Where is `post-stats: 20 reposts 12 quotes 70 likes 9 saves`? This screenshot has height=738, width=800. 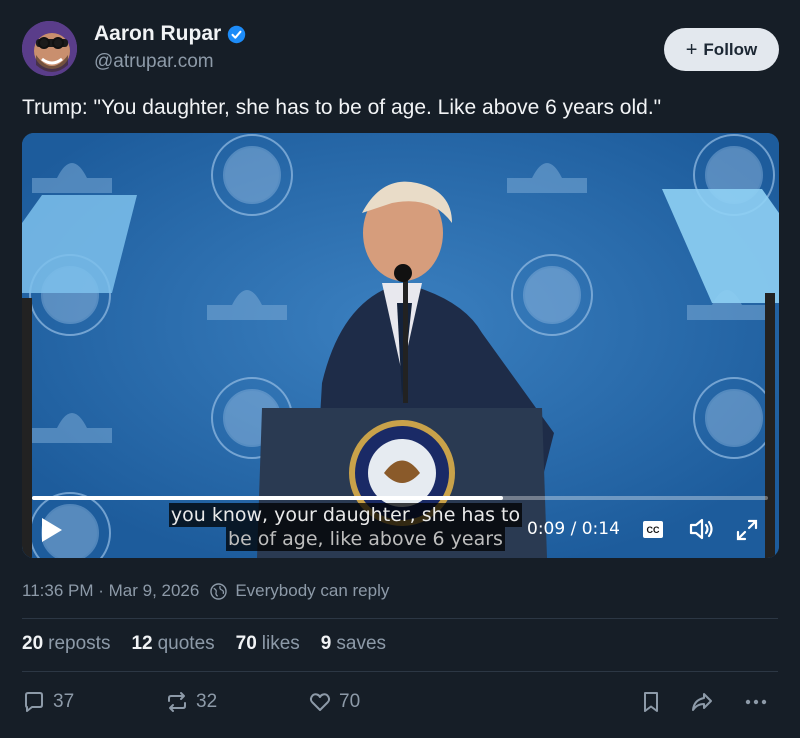 post-stats: 20 reposts 12 quotes 70 likes 9 saves is located at coordinates (204, 644).